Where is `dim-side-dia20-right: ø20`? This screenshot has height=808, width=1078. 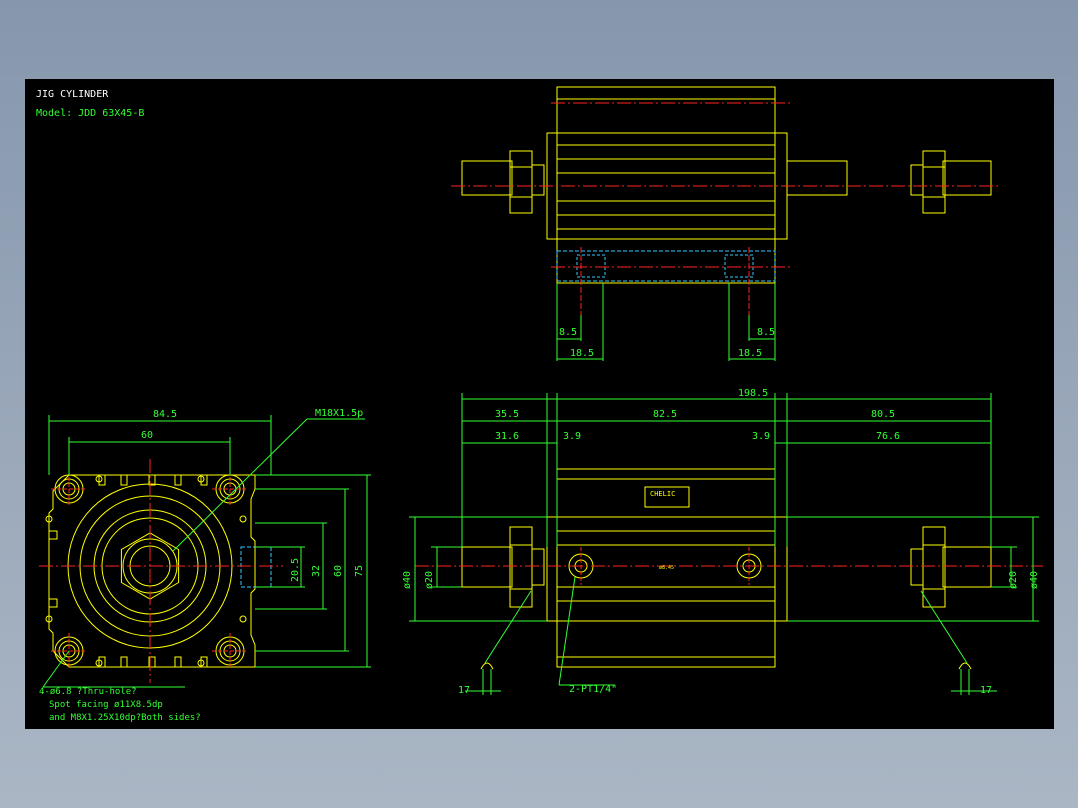
dim-side-dia20-right: ø20 is located at coordinates (1013, 580).